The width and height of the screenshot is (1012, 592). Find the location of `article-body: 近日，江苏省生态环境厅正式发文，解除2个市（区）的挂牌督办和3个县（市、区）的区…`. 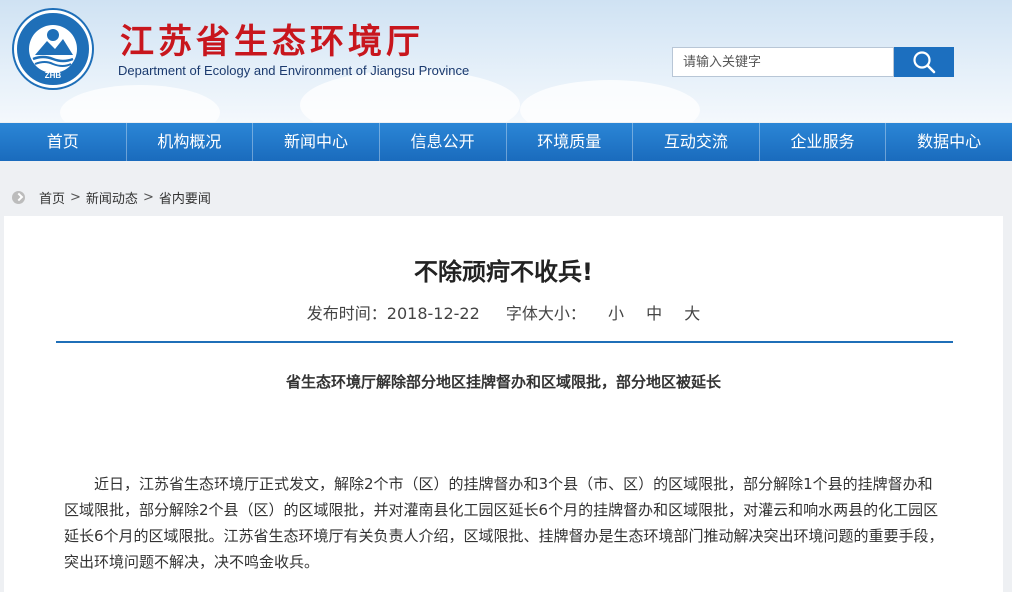

article-body: 近日，江苏省生态环境厅正式发文，解除2个市（区）的挂牌督办和3个县（市、区）的区… is located at coordinates (504, 523).